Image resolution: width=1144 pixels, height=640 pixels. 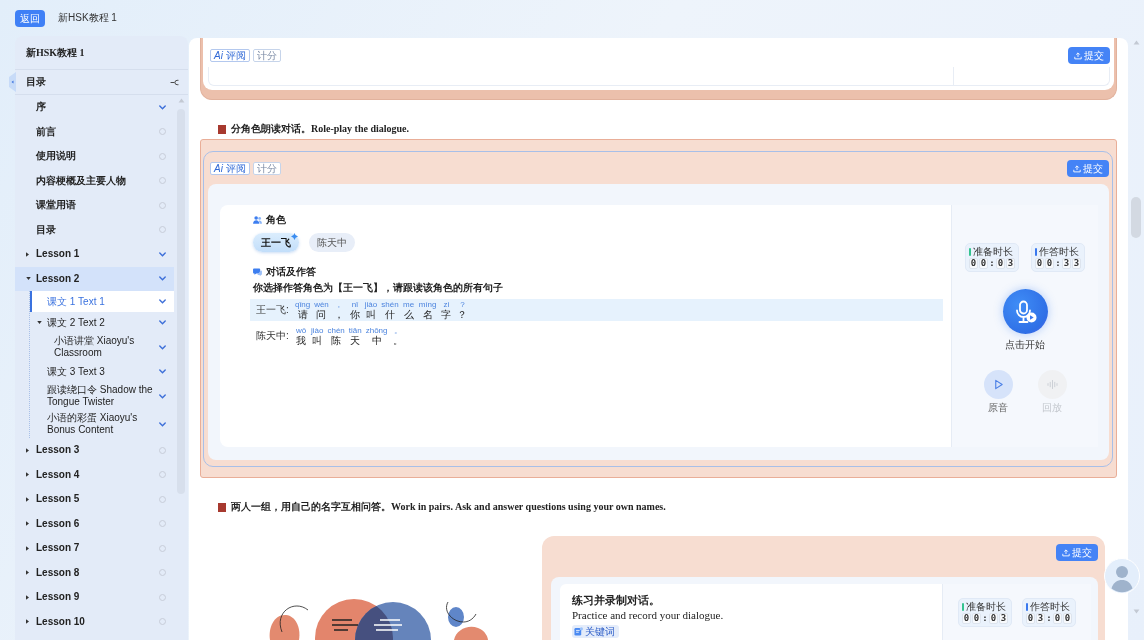 I want to click on hanzi-text: 请, so click(x=302, y=314).